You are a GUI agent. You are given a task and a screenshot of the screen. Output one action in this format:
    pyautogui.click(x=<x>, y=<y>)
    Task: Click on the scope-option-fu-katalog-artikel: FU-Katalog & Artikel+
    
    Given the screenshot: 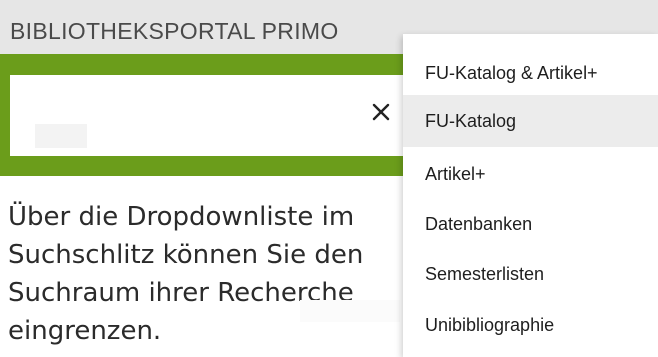 What is the action you would take?
    pyautogui.click(x=530, y=73)
    